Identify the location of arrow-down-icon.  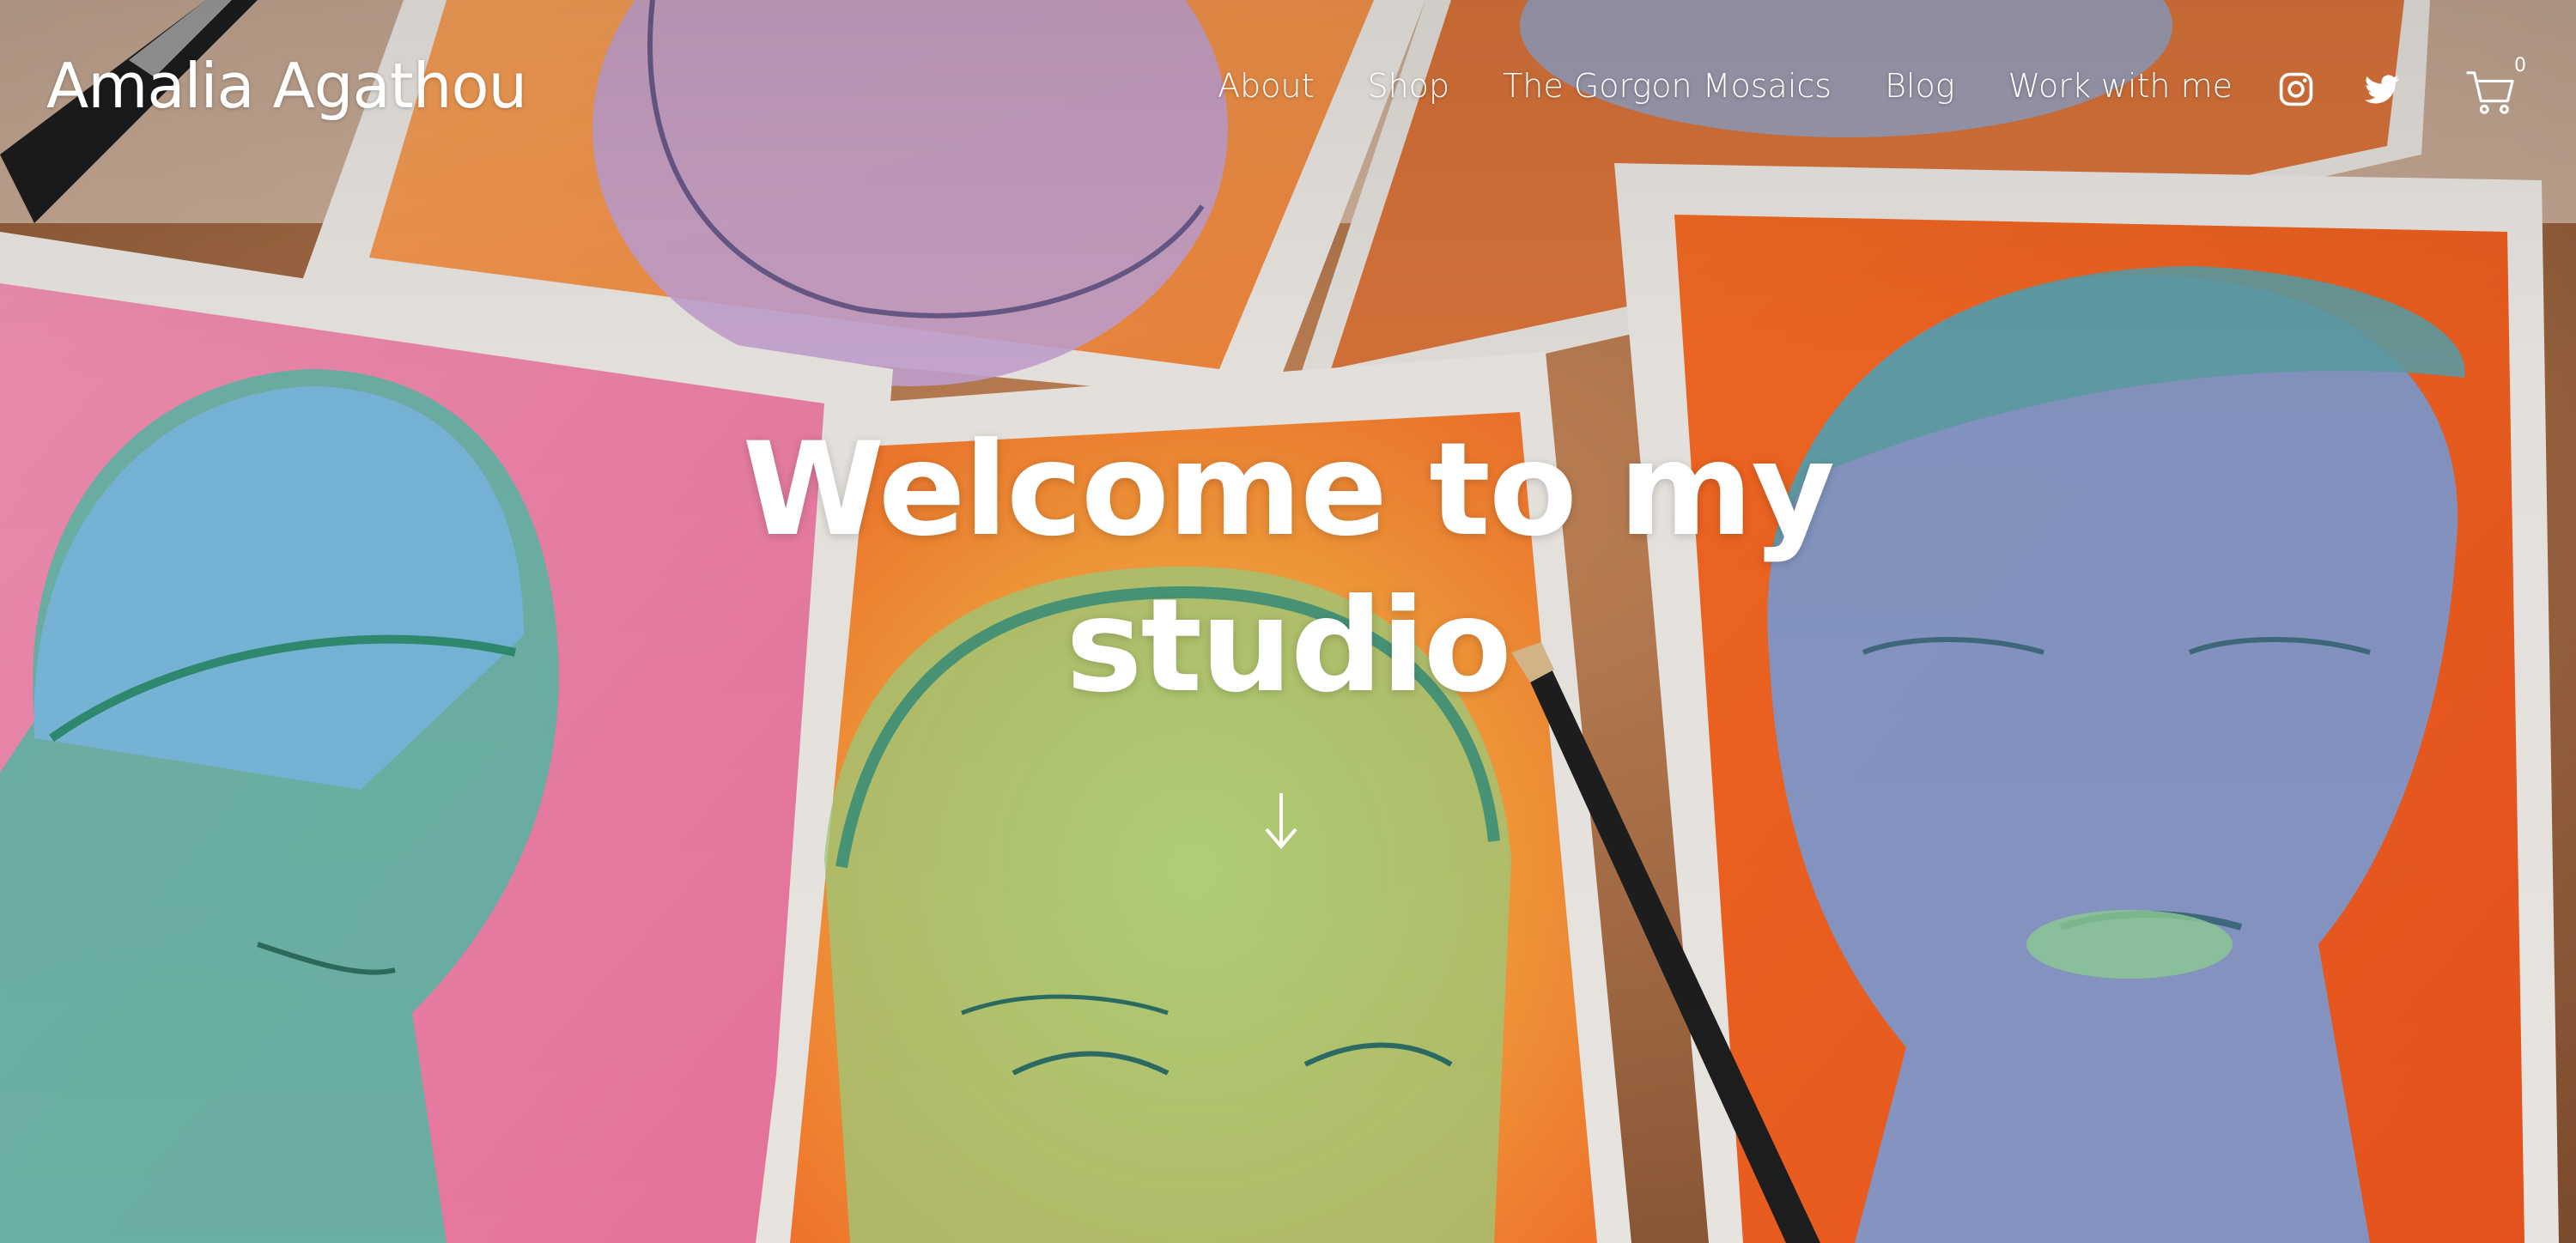
(1281, 821).